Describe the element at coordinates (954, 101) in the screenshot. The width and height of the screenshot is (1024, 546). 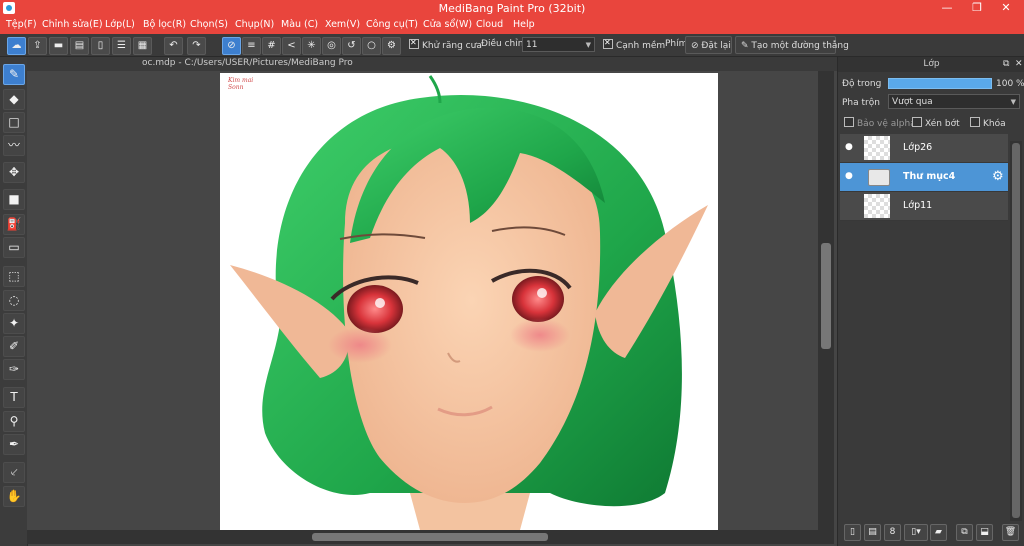
I see `blend-select: Vượt qua ▼` at that location.